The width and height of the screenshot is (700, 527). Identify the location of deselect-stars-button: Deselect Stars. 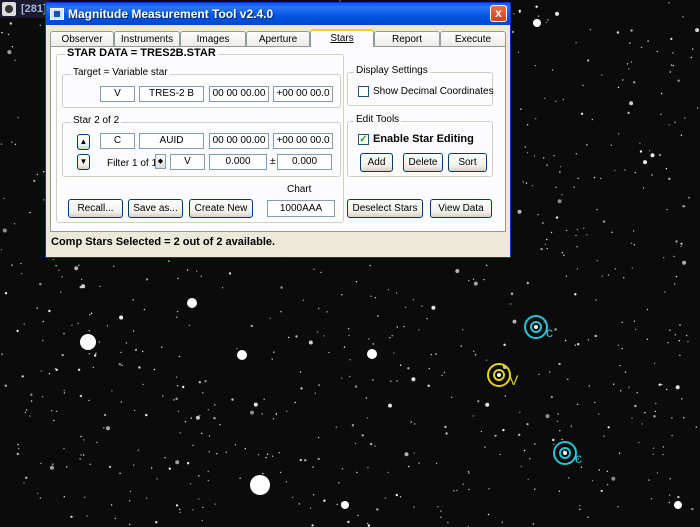
(385, 208).